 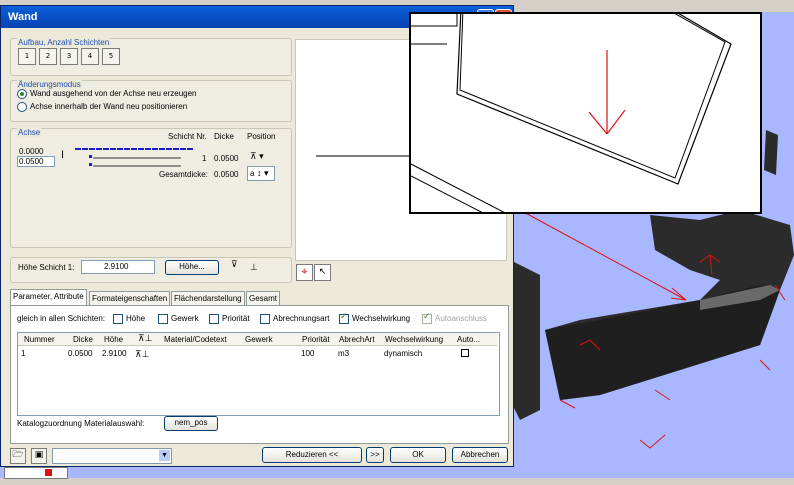 What do you see at coordinates (112, 456) in the screenshot?
I see `favorite-dropdown: ▼` at bounding box center [112, 456].